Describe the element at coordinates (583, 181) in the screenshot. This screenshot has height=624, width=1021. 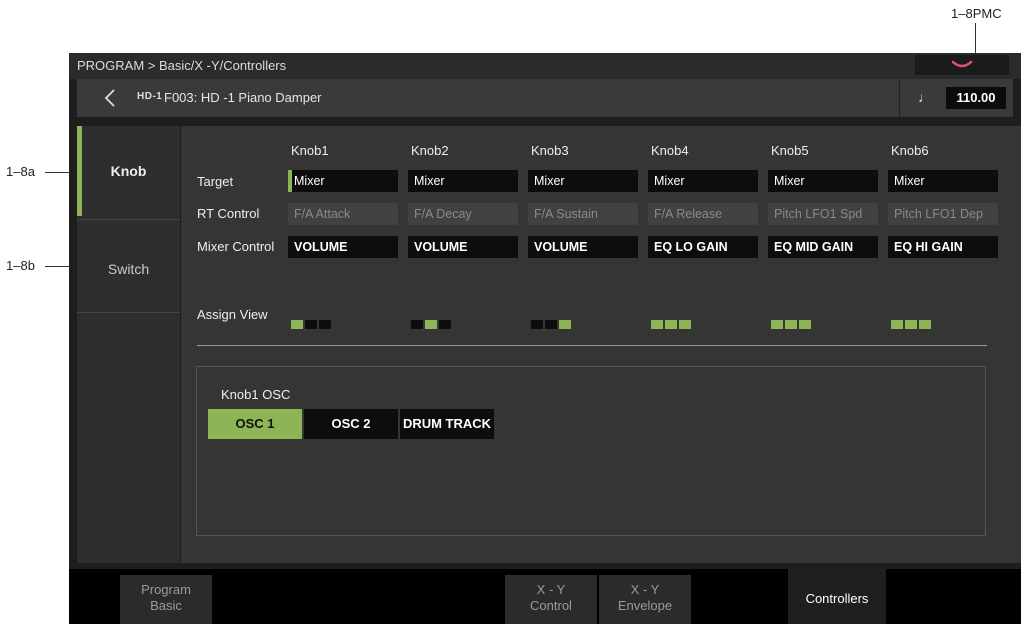
I see `knob3-target-field: Mixer` at that location.